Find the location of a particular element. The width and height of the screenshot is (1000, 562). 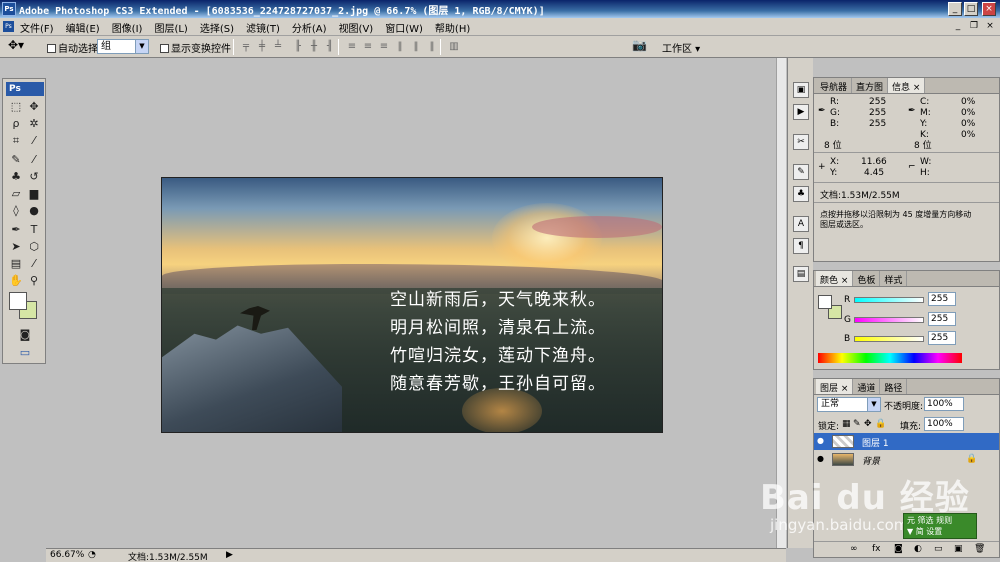

move-tool-icon: ✥ is located at coordinates (34, 106).